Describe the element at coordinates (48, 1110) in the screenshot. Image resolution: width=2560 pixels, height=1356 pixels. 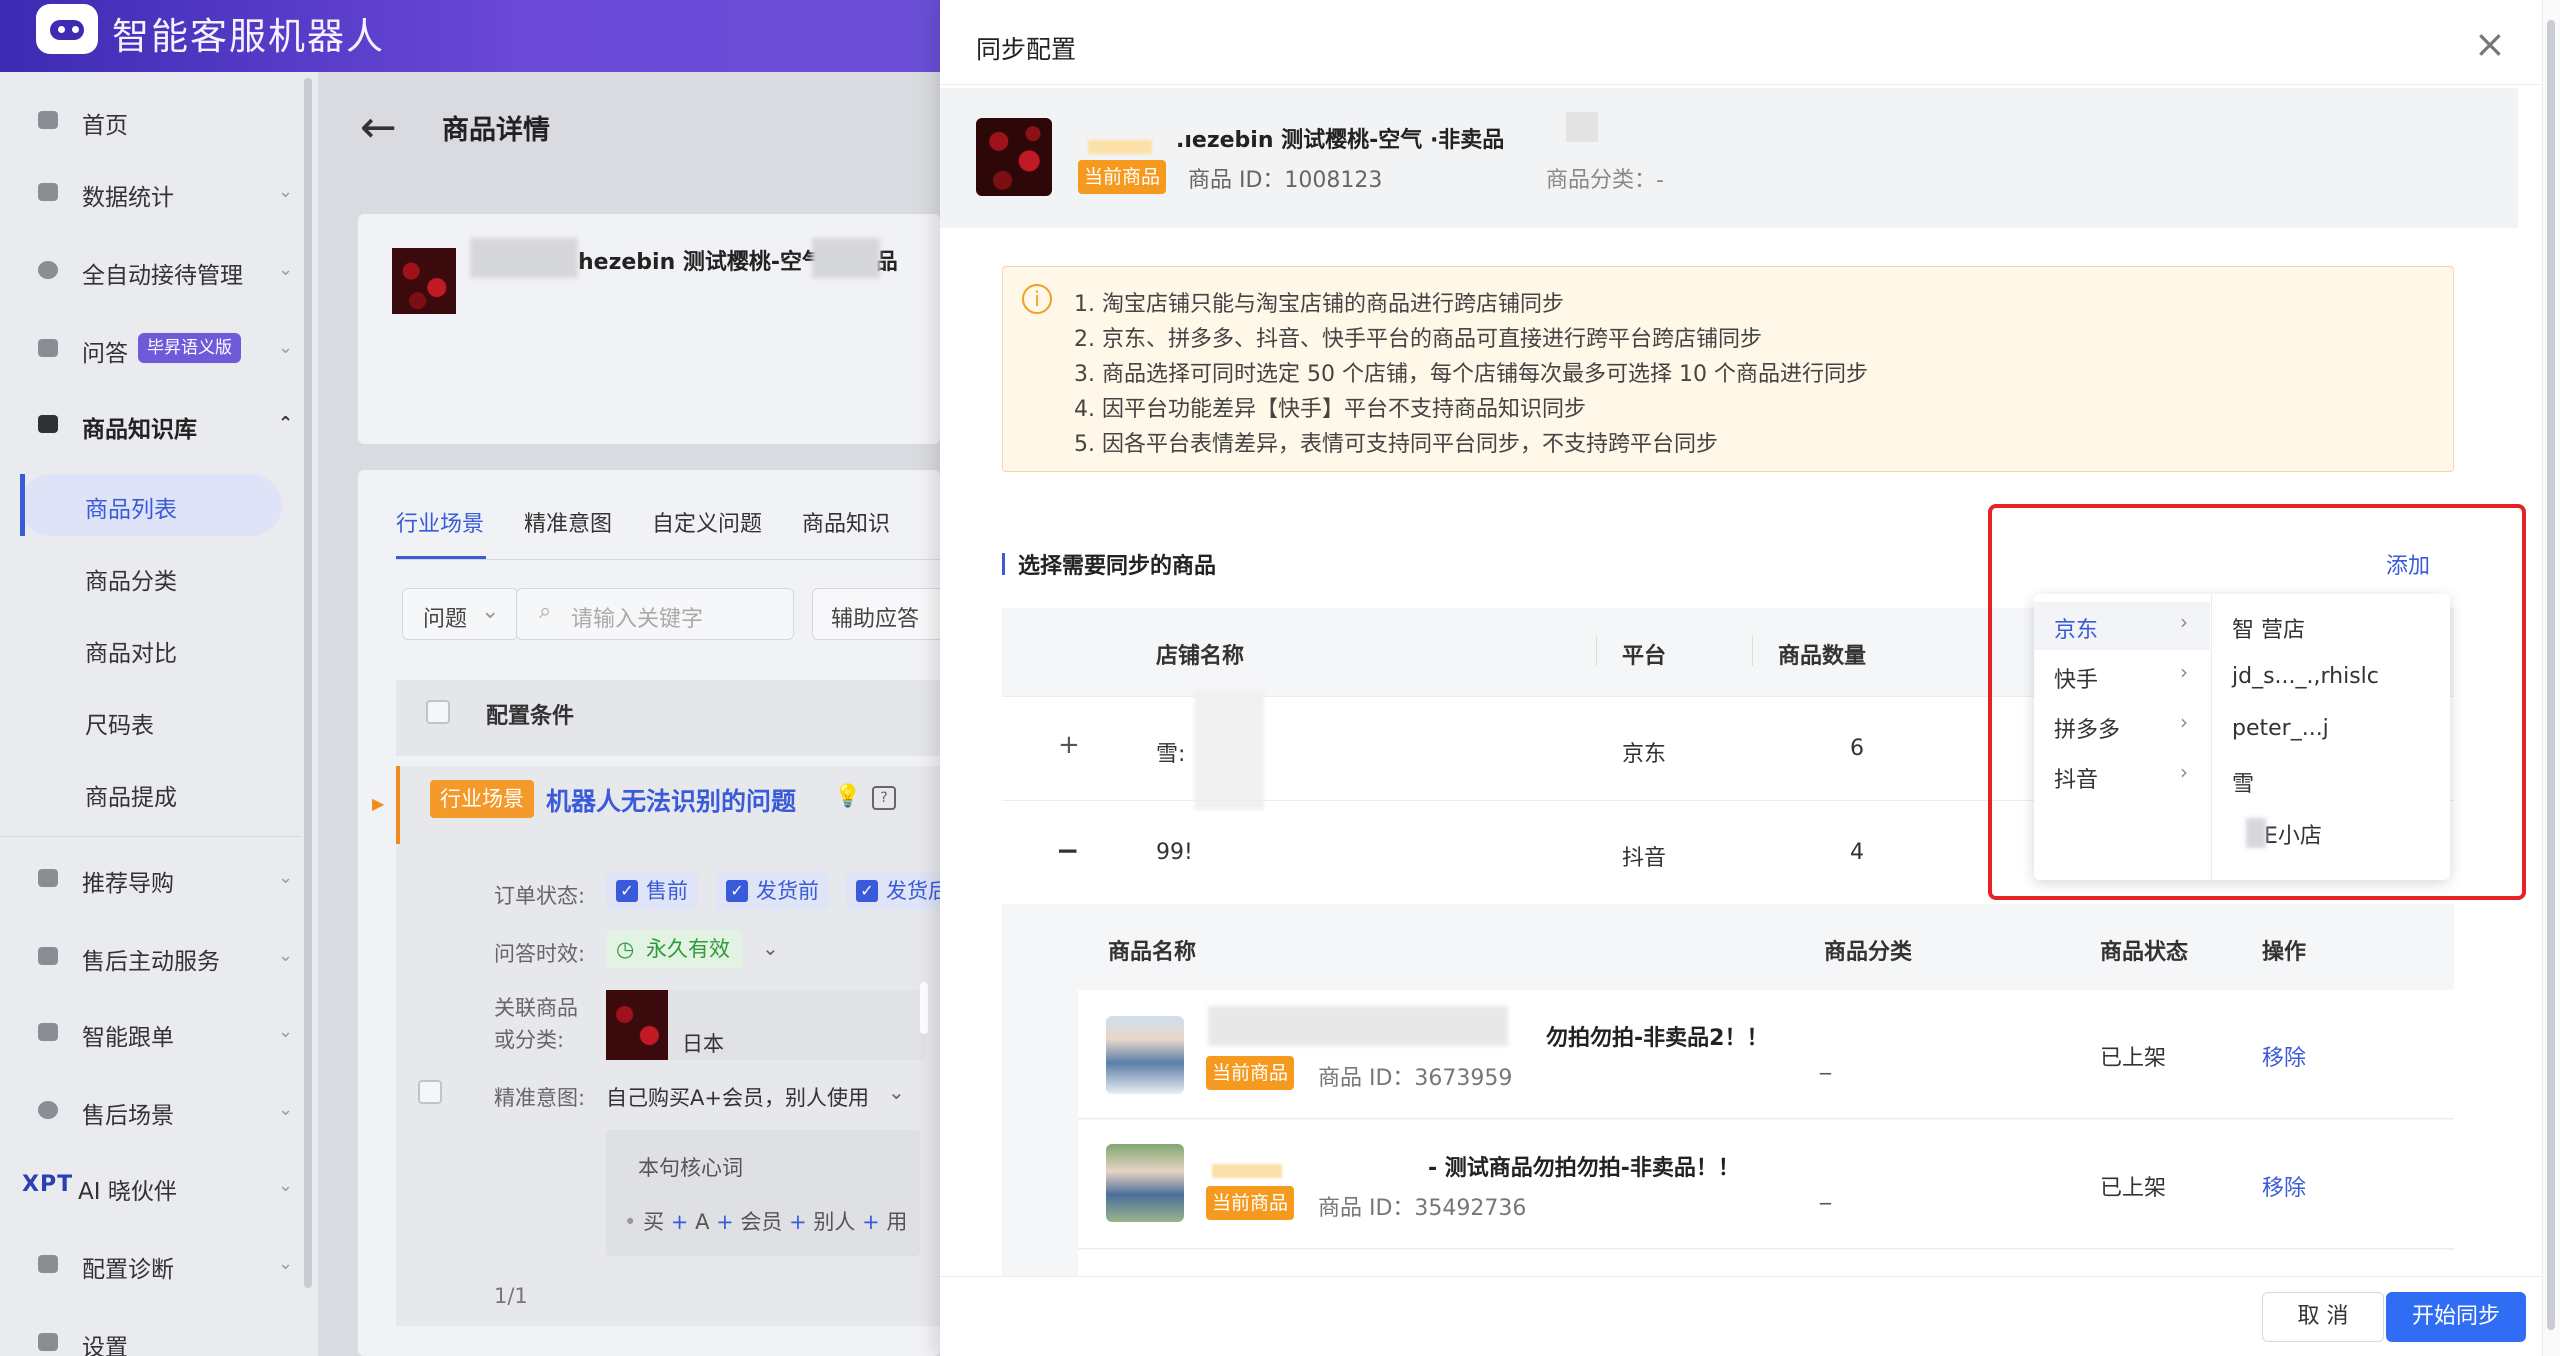
I see `scene-icon` at that location.